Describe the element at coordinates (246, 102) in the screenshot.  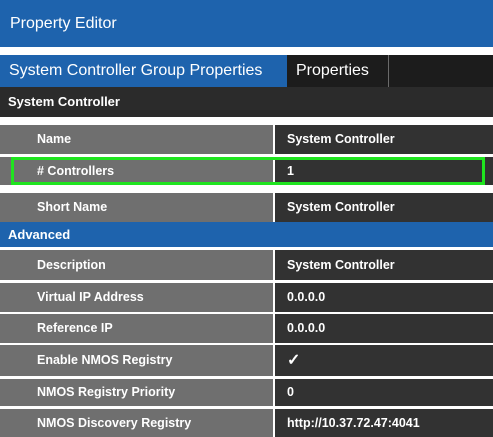
I see `section-header-system-controller: System Controller` at that location.